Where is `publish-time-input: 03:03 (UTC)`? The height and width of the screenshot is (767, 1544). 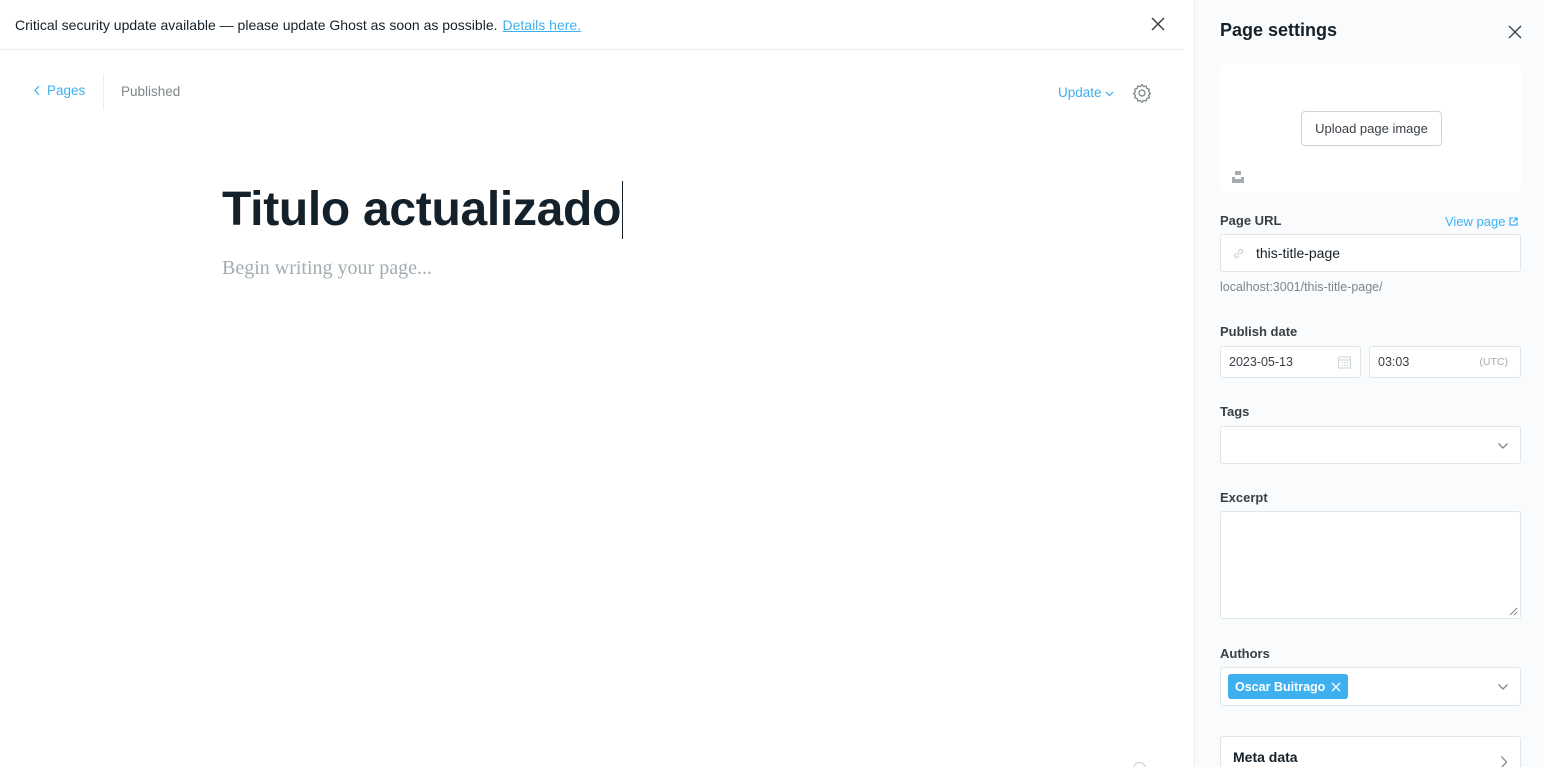
publish-time-input: 03:03 (UTC) is located at coordinates (1445, 362).